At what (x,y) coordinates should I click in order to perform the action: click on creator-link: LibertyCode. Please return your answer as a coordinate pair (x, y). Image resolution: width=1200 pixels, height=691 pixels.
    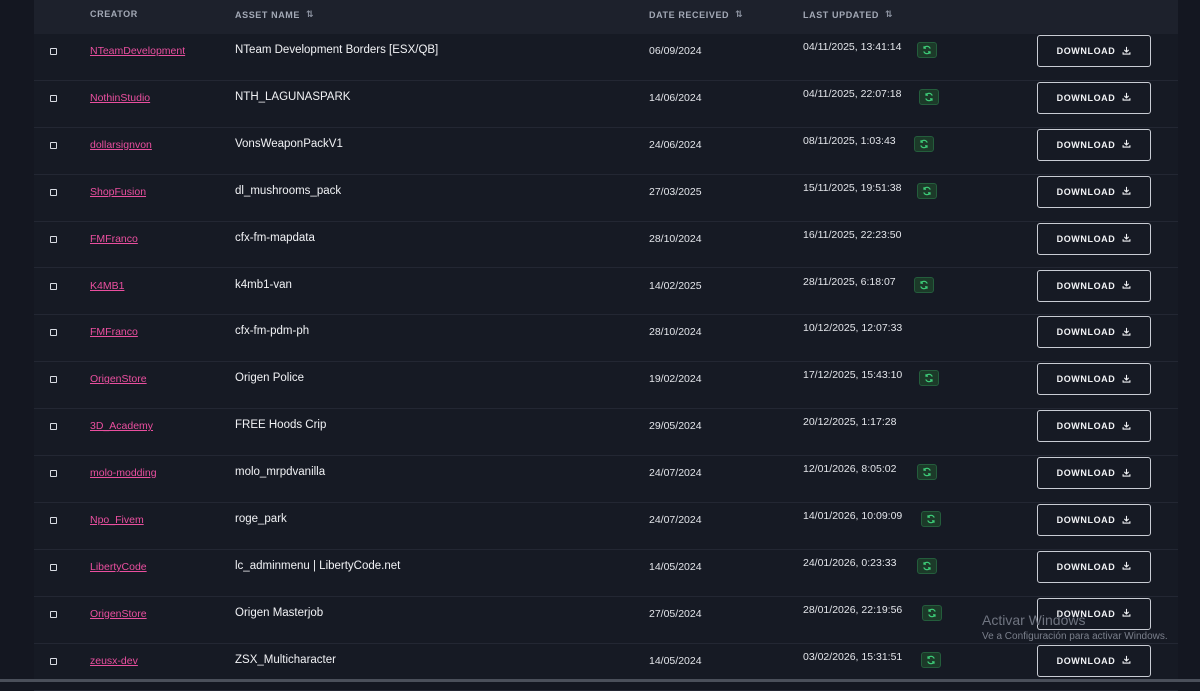
    Looking at the image, I should click on (118, 567).